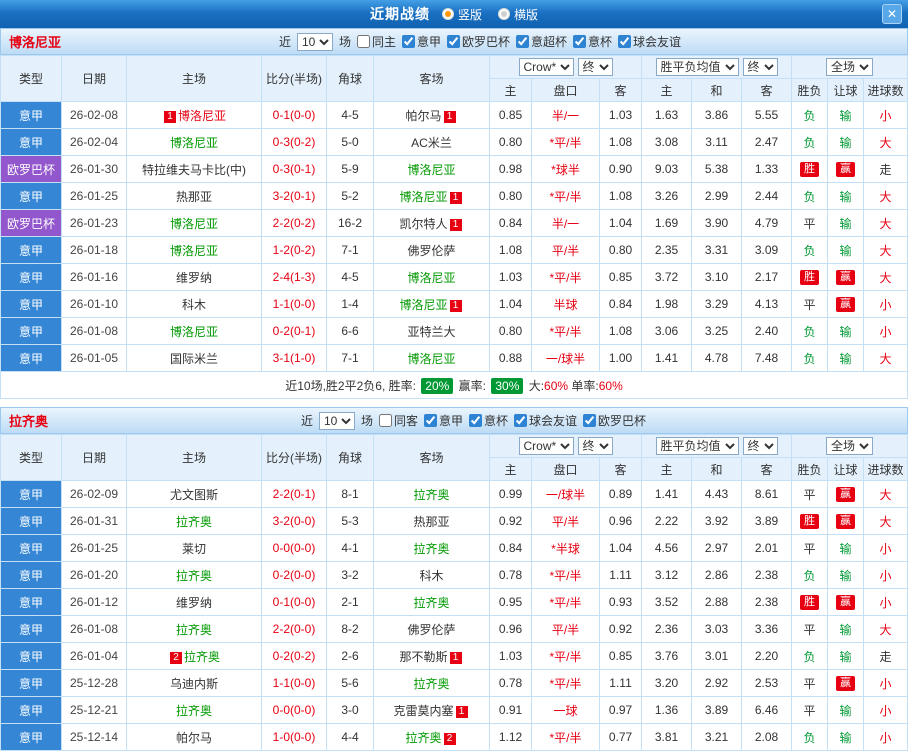  Describe the element at coordinates (553, 421) in the screenshot. I see `filter-checkbox-label: 球会友谊` at that location.